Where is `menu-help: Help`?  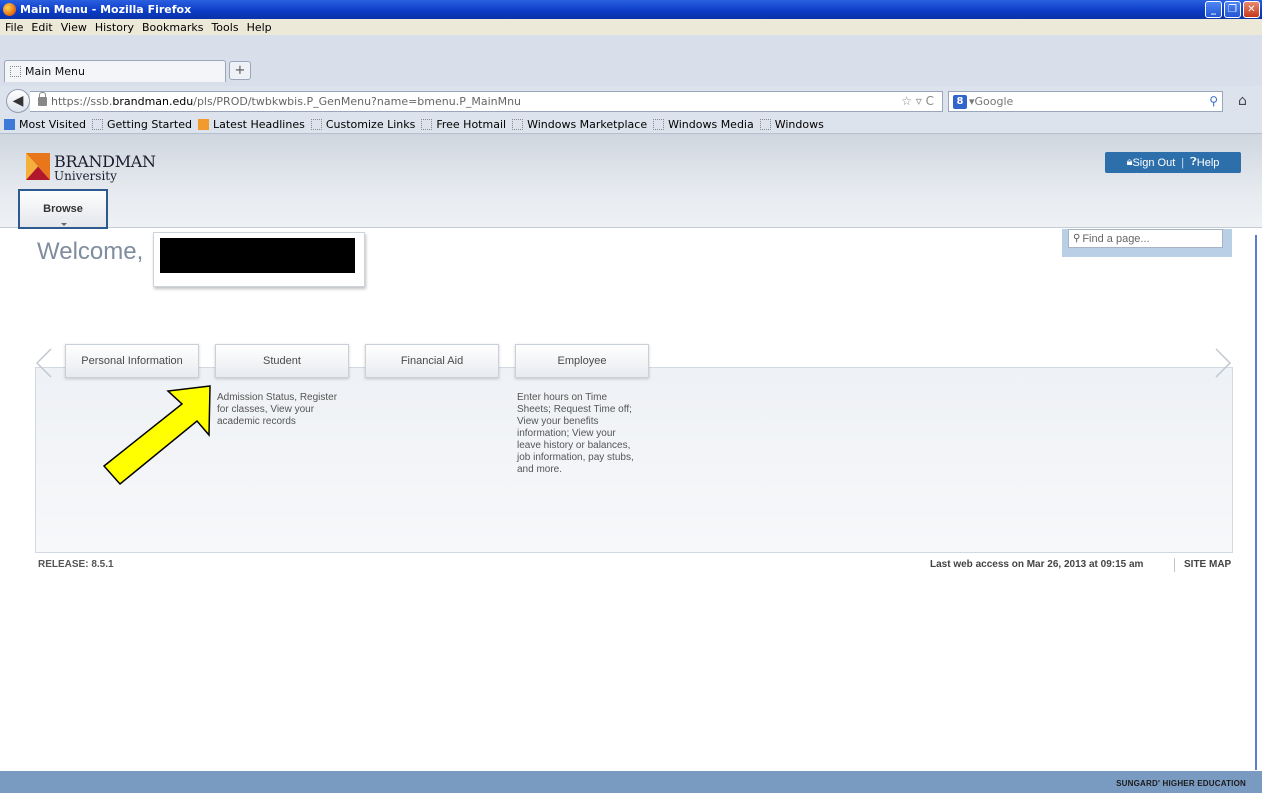
menu-help: Help is located at coordinates (259, 27).